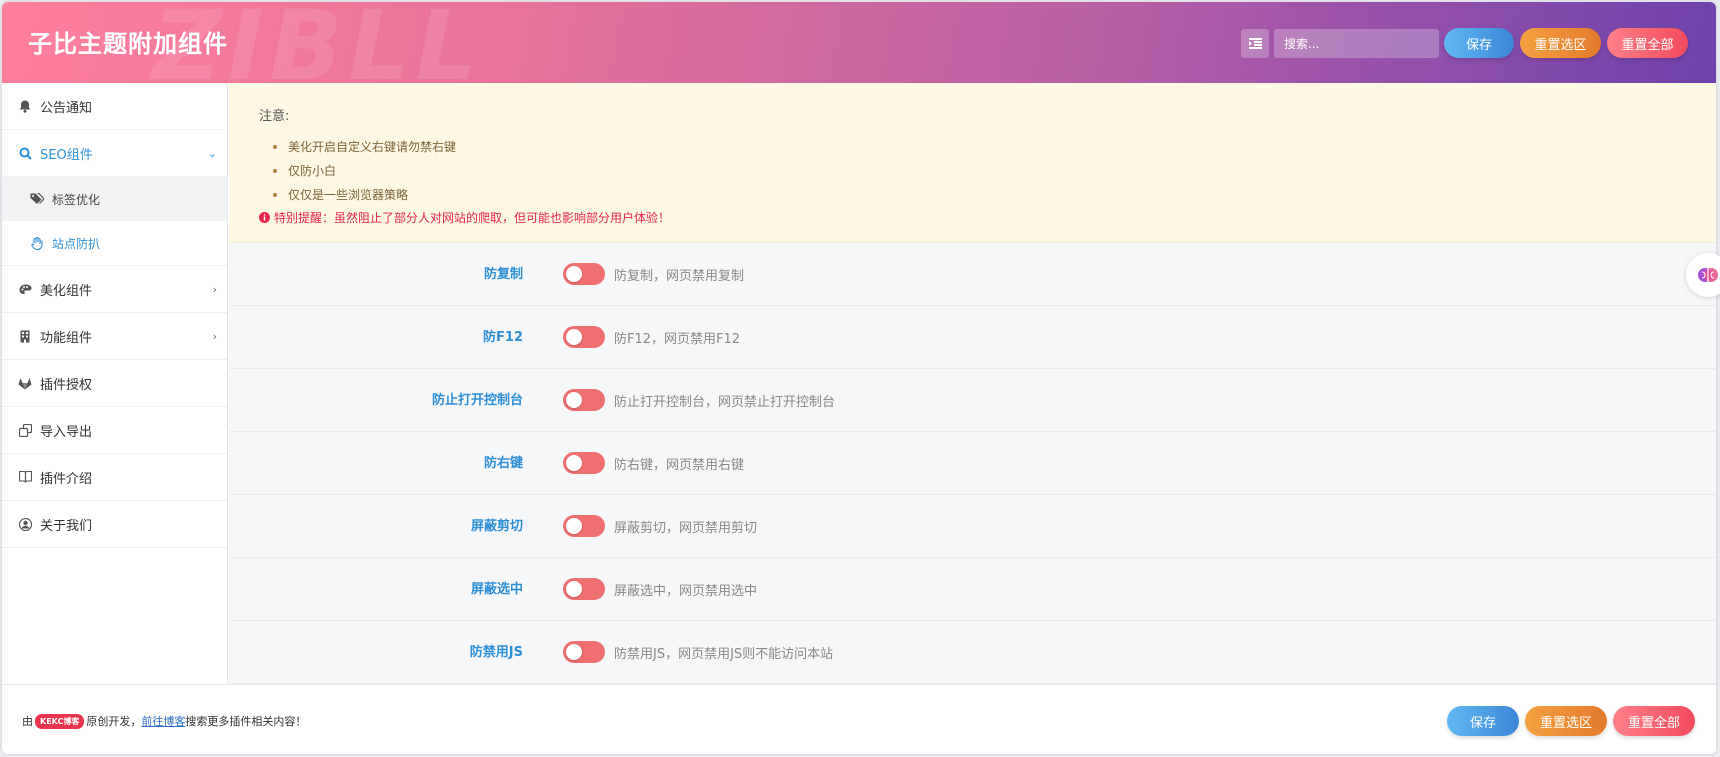 The width and height of the screenshot is (1720, 757). What do you see at coordinates (972, 463) in the screenshot?
I see `option-row-anti-right-click: 防右键 防右键，网页禁用右键` at bounding box center [972, 463].